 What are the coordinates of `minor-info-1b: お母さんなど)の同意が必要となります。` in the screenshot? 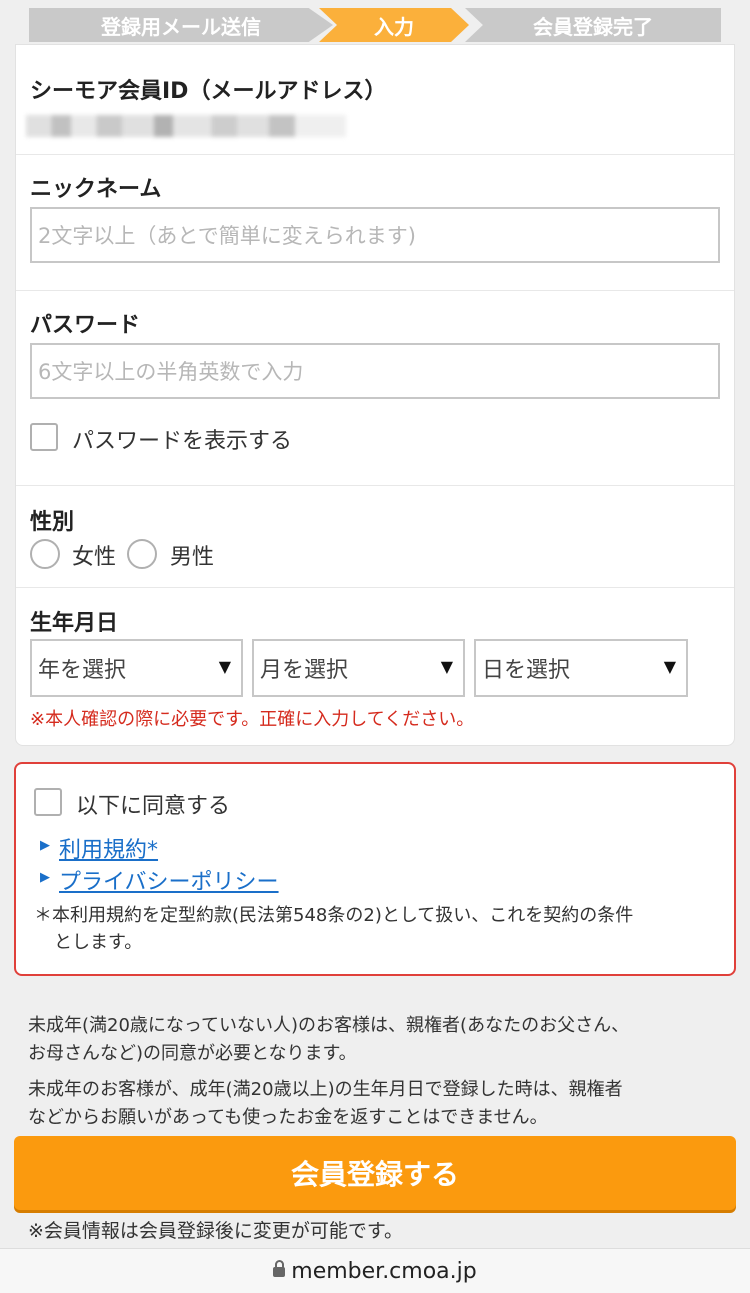 It's located at (192, 1053).